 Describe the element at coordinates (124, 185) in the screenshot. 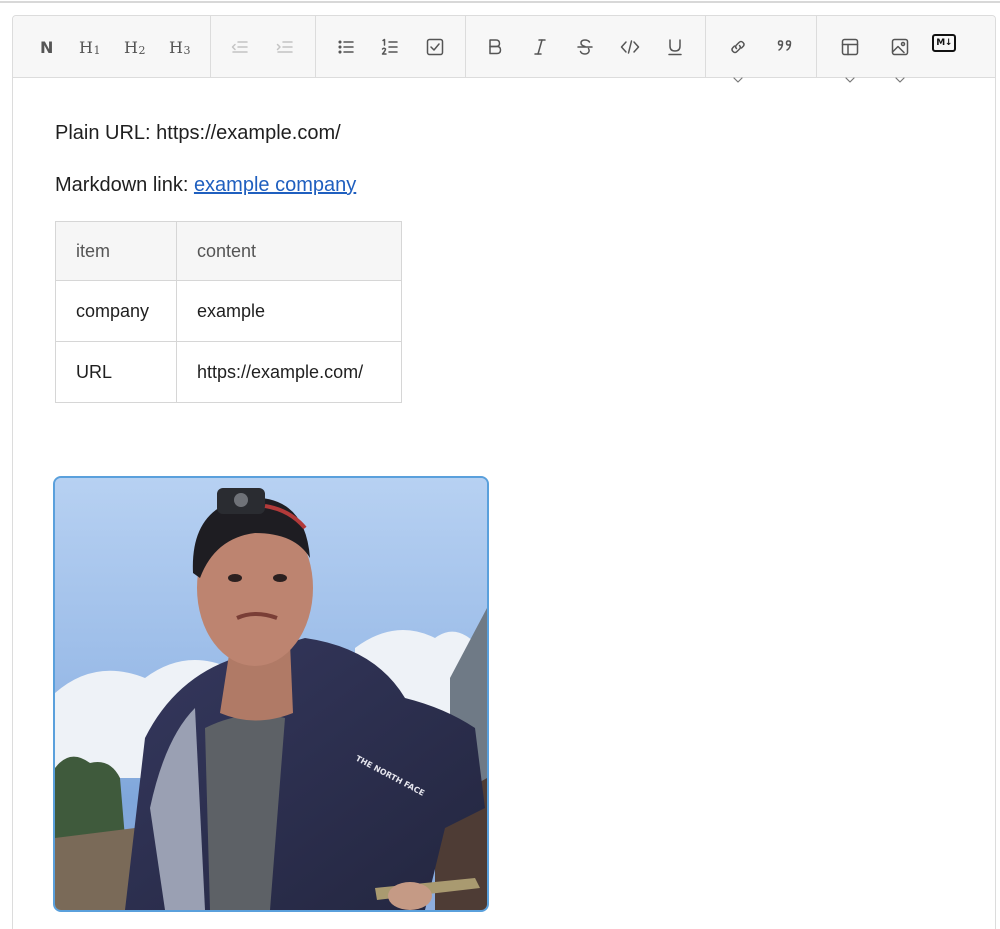

I see `markdown-link-label: Markdown link:` at that location.